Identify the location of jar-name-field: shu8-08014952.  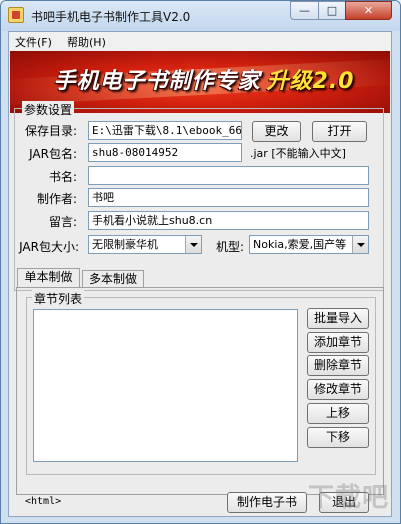
(165, 152).